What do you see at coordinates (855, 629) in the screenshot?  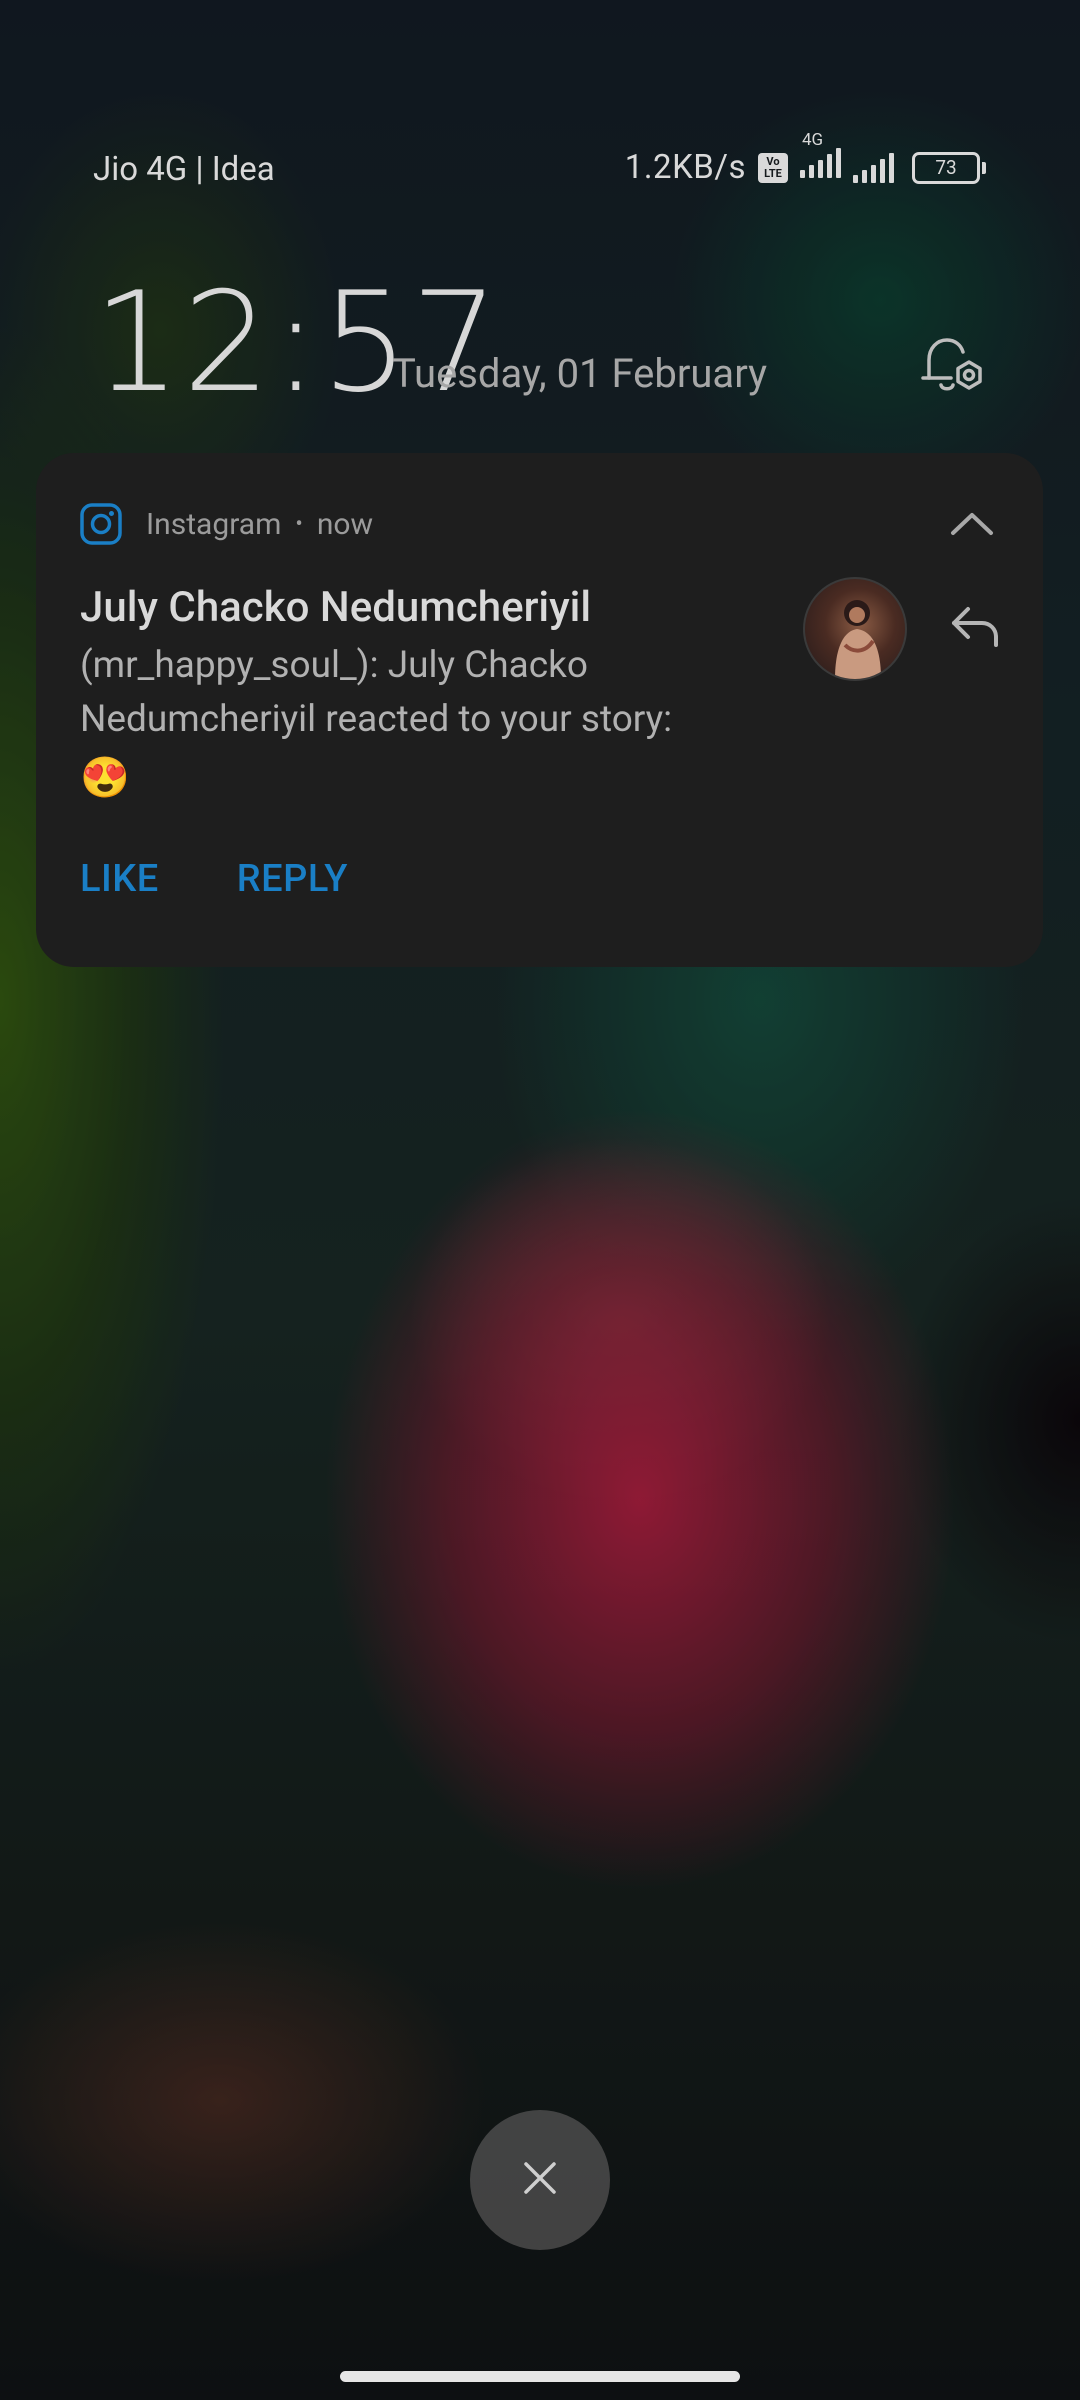 I see `avatar` at bounding box center [855, 629].